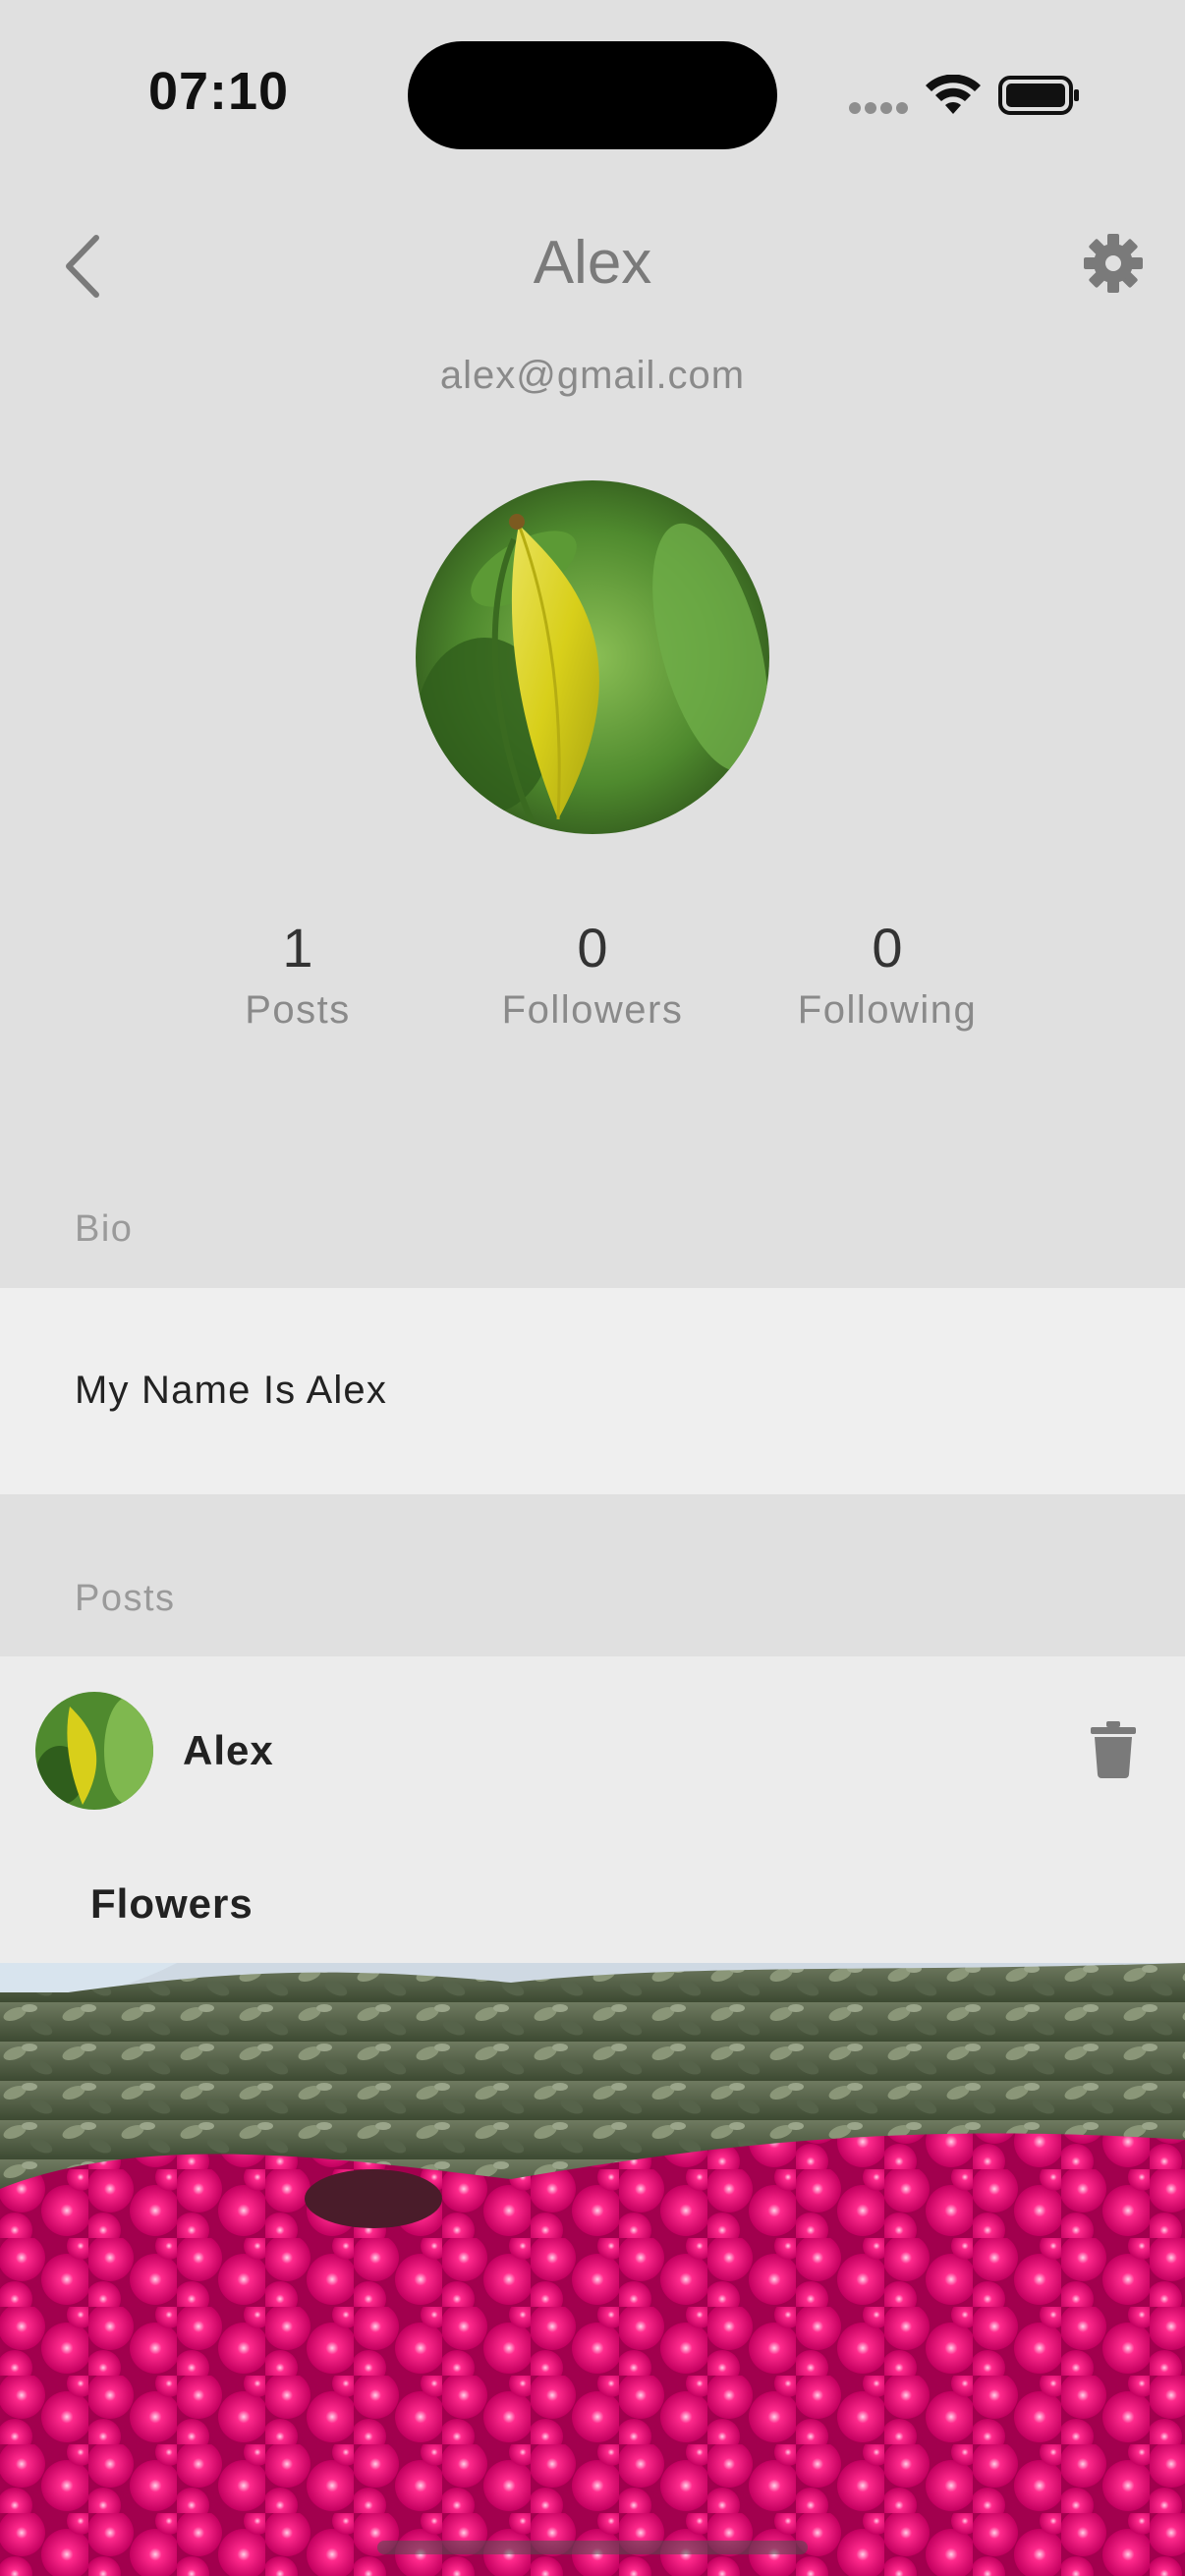 This screenshot has height=2576, width=1185. I want to click on profile-name-title: Alex, so click(592, 263).